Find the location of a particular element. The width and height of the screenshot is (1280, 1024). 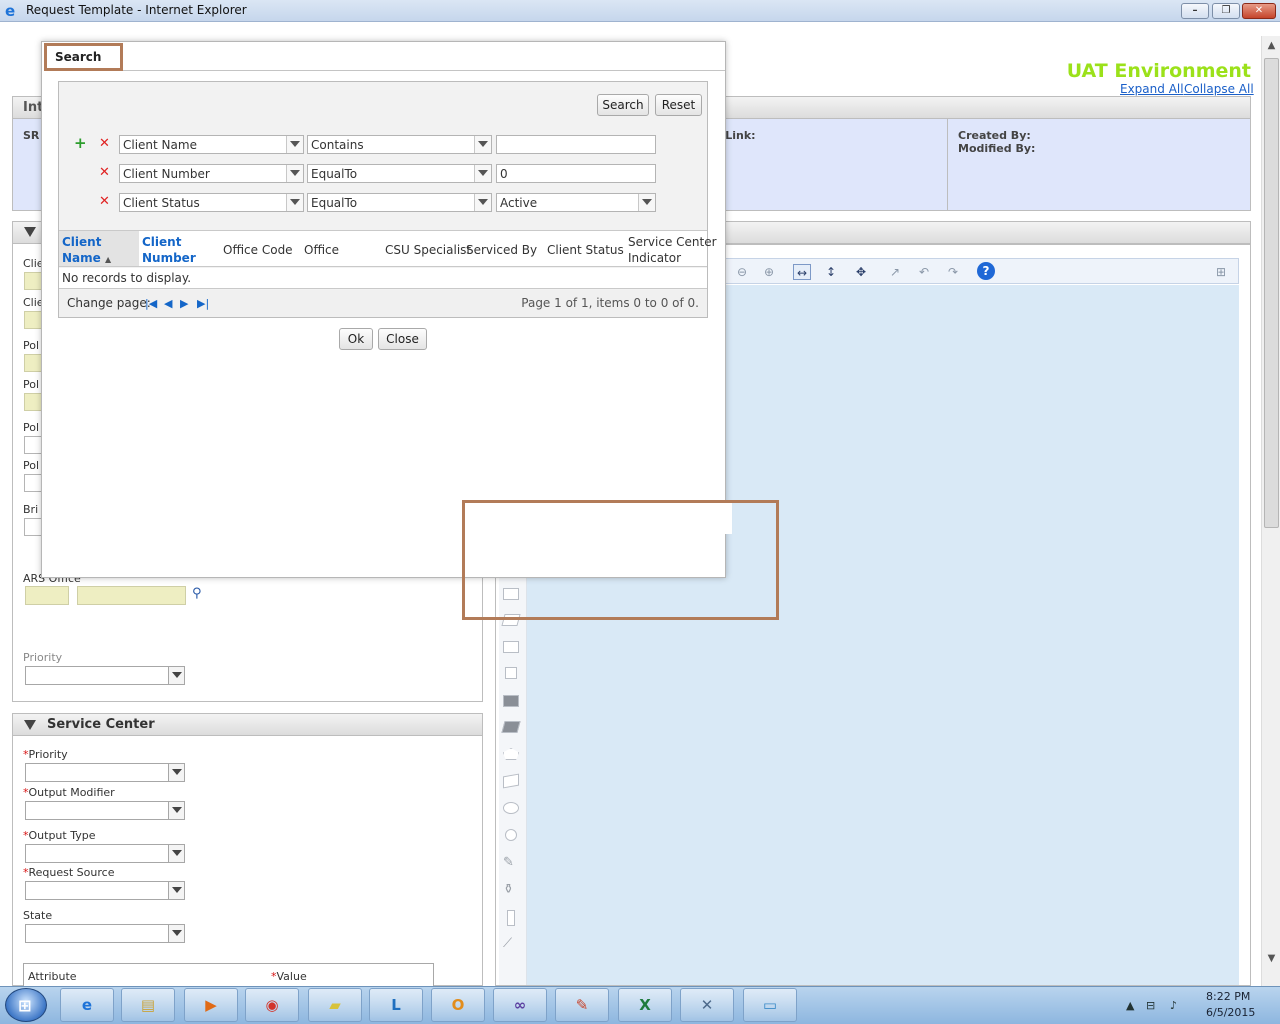

minimize-button: – is located at coordinates (1195, 11).